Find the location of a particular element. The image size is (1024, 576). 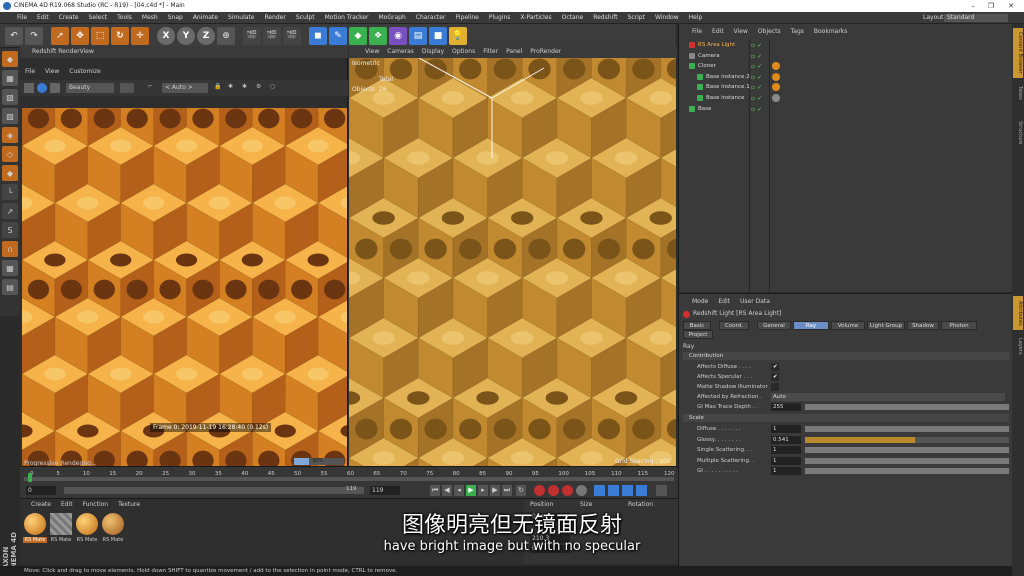

menu-motion-tracker: Motion Tracker is located at coordinates (347, 18).